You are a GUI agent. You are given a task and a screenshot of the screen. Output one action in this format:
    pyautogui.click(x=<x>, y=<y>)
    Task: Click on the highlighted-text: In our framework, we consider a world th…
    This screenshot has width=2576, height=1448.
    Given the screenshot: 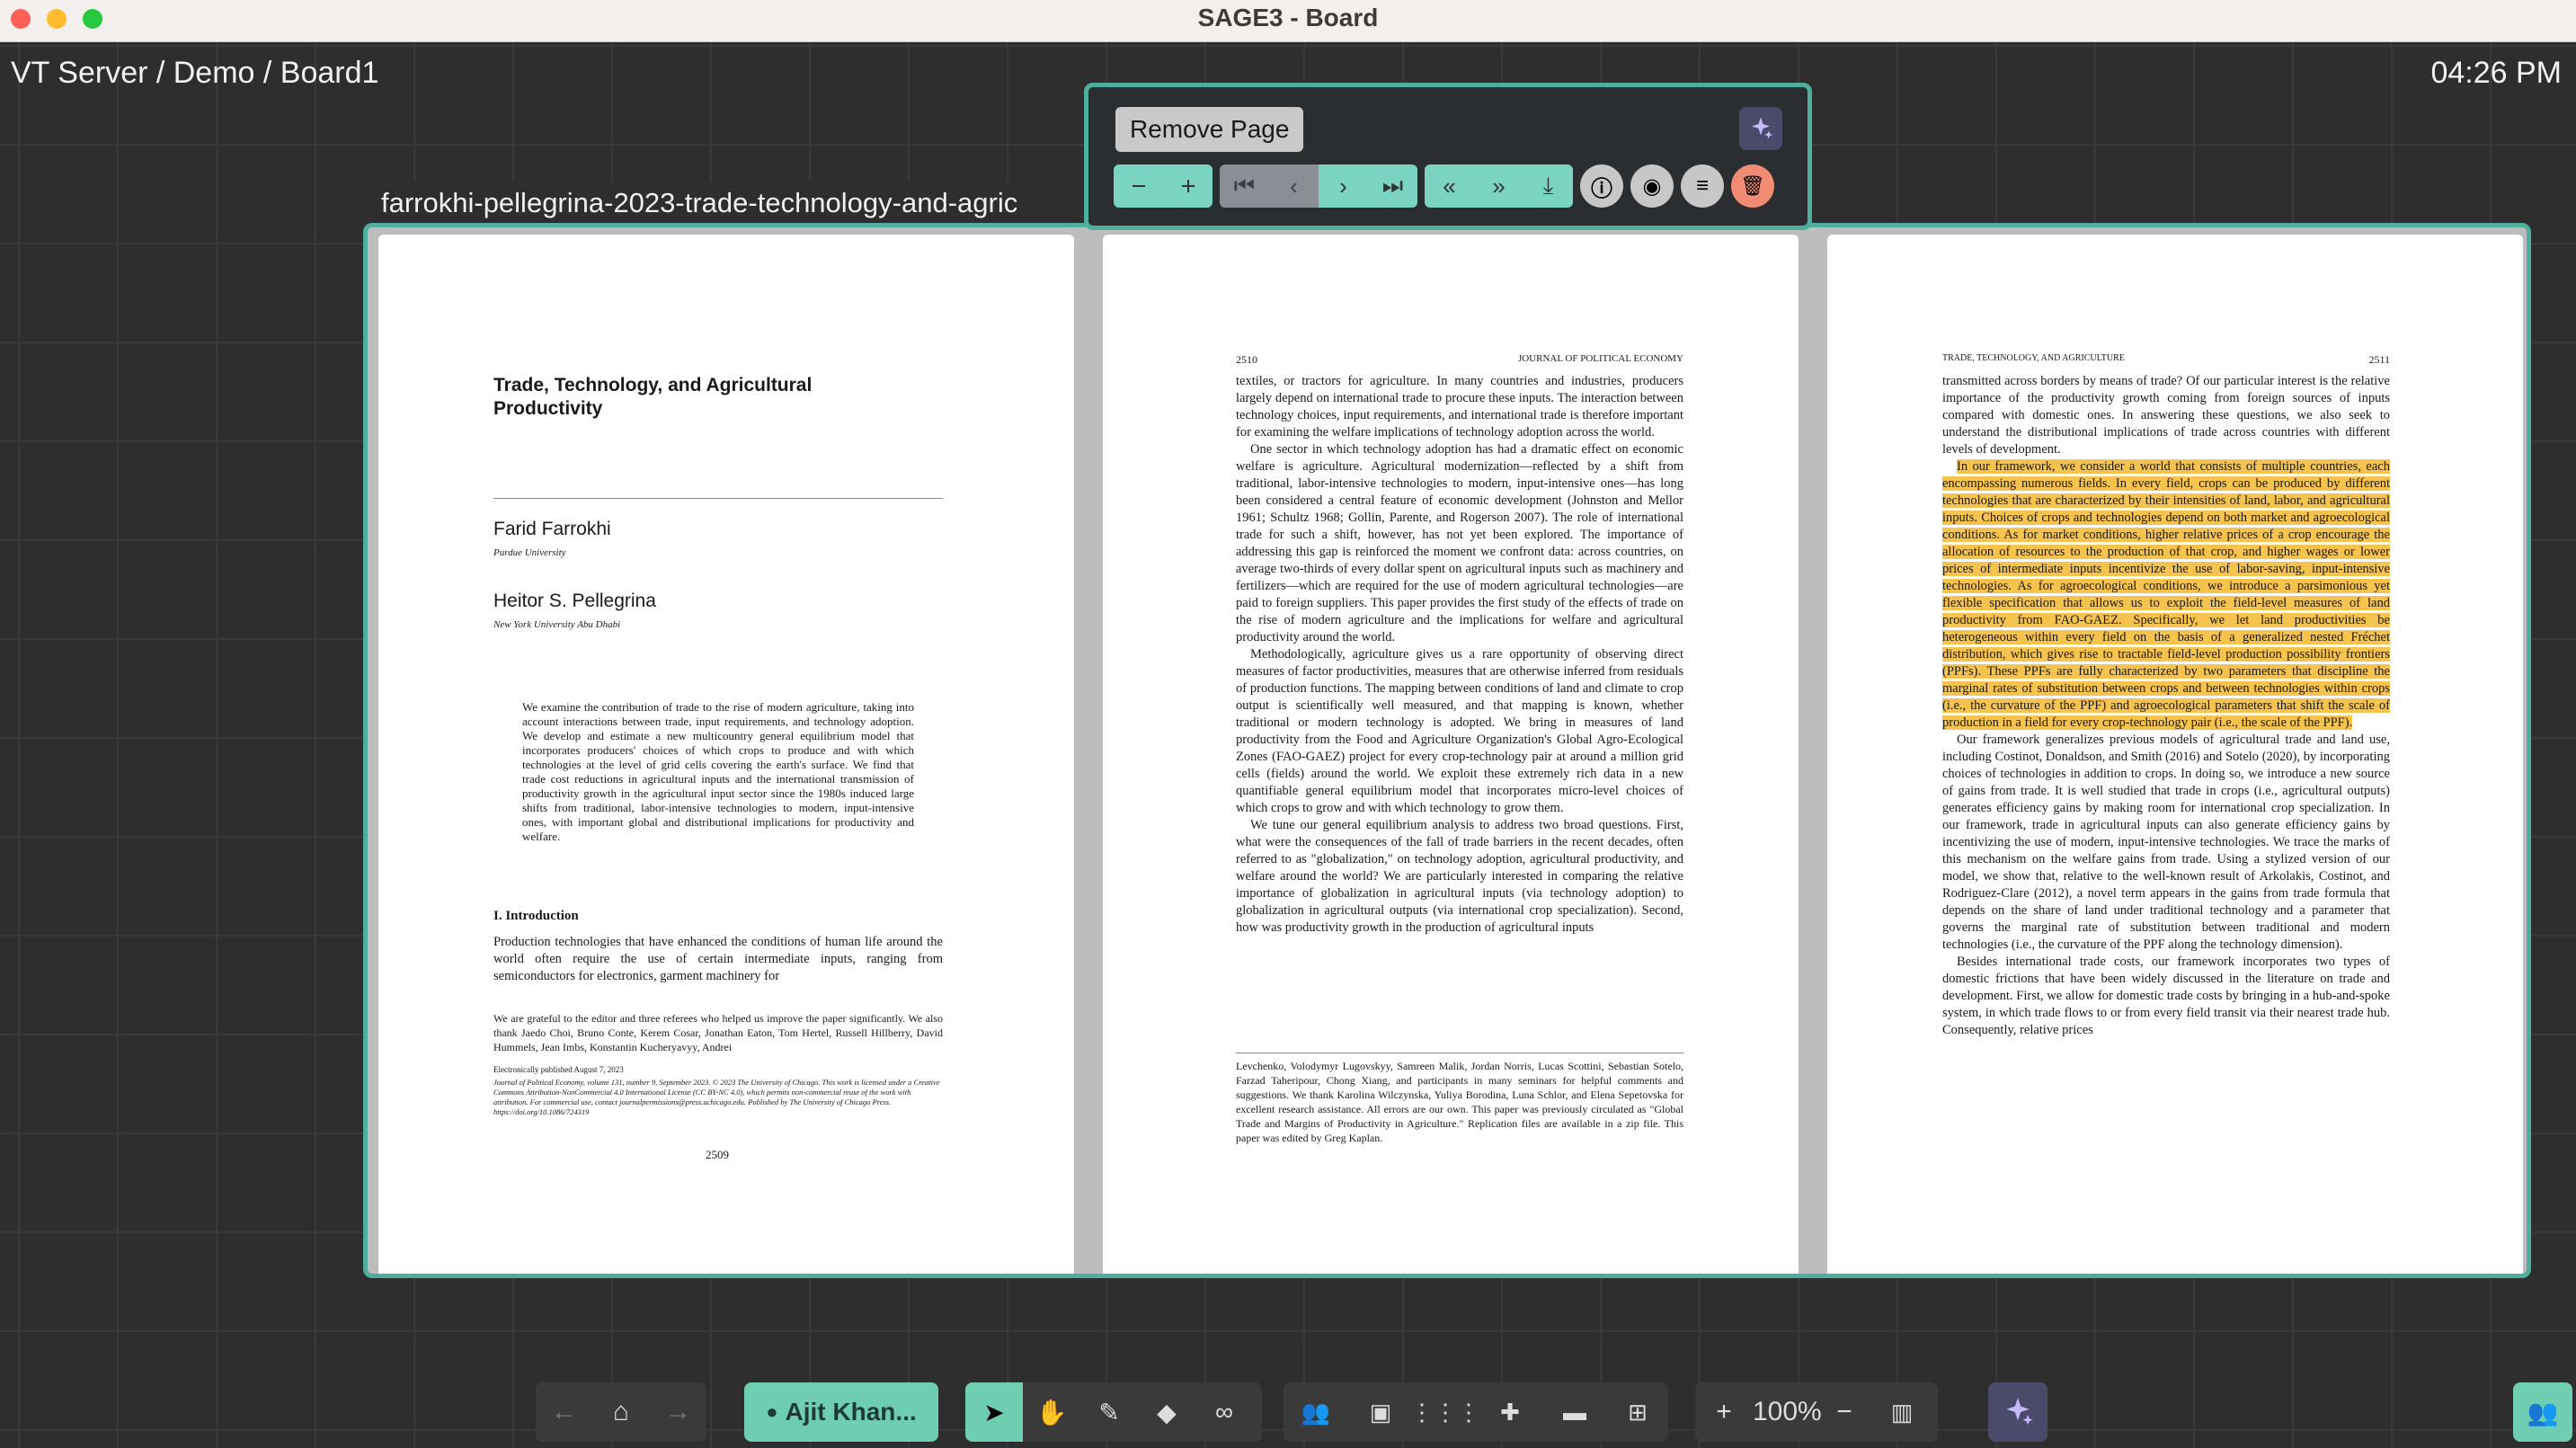 What is the action you would take?
    pyautogui.click(x=2166, y=594)
    